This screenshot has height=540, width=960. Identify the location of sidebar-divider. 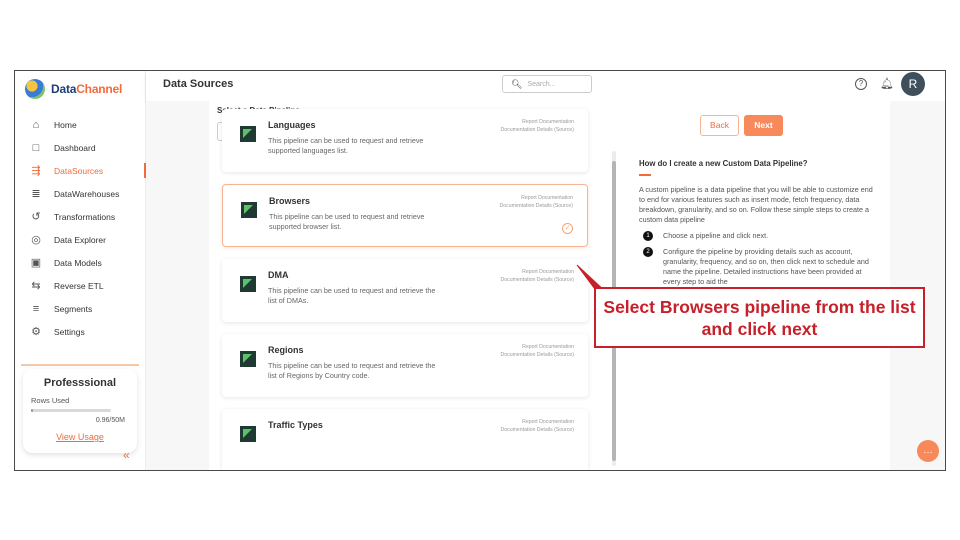
(80, 365).